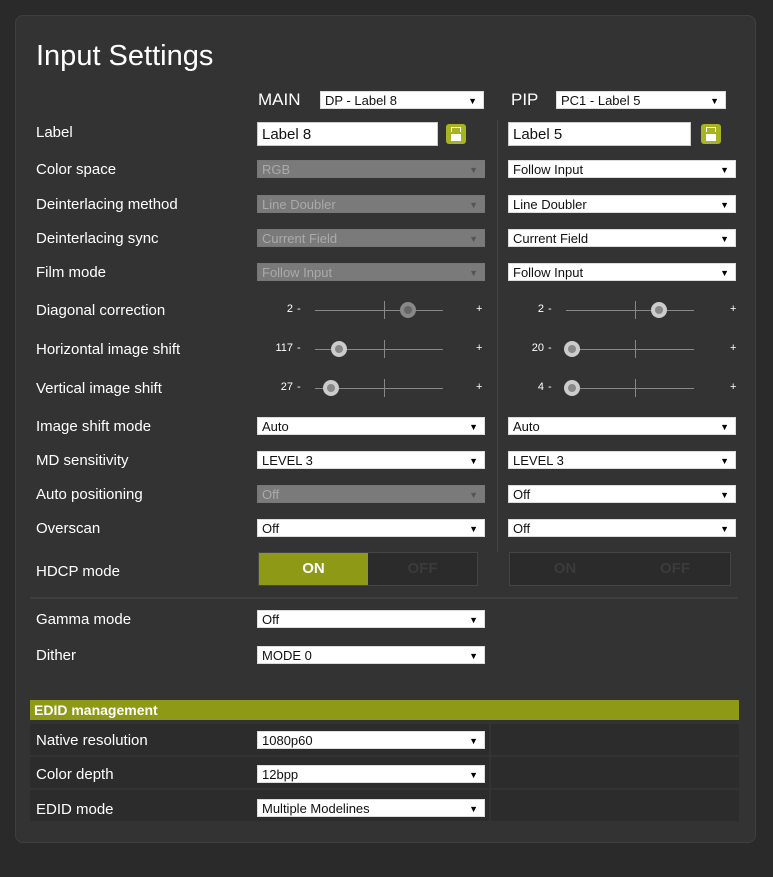 The image size is (773, 877). I want to click on slider-value: 2, so click(289, 309).